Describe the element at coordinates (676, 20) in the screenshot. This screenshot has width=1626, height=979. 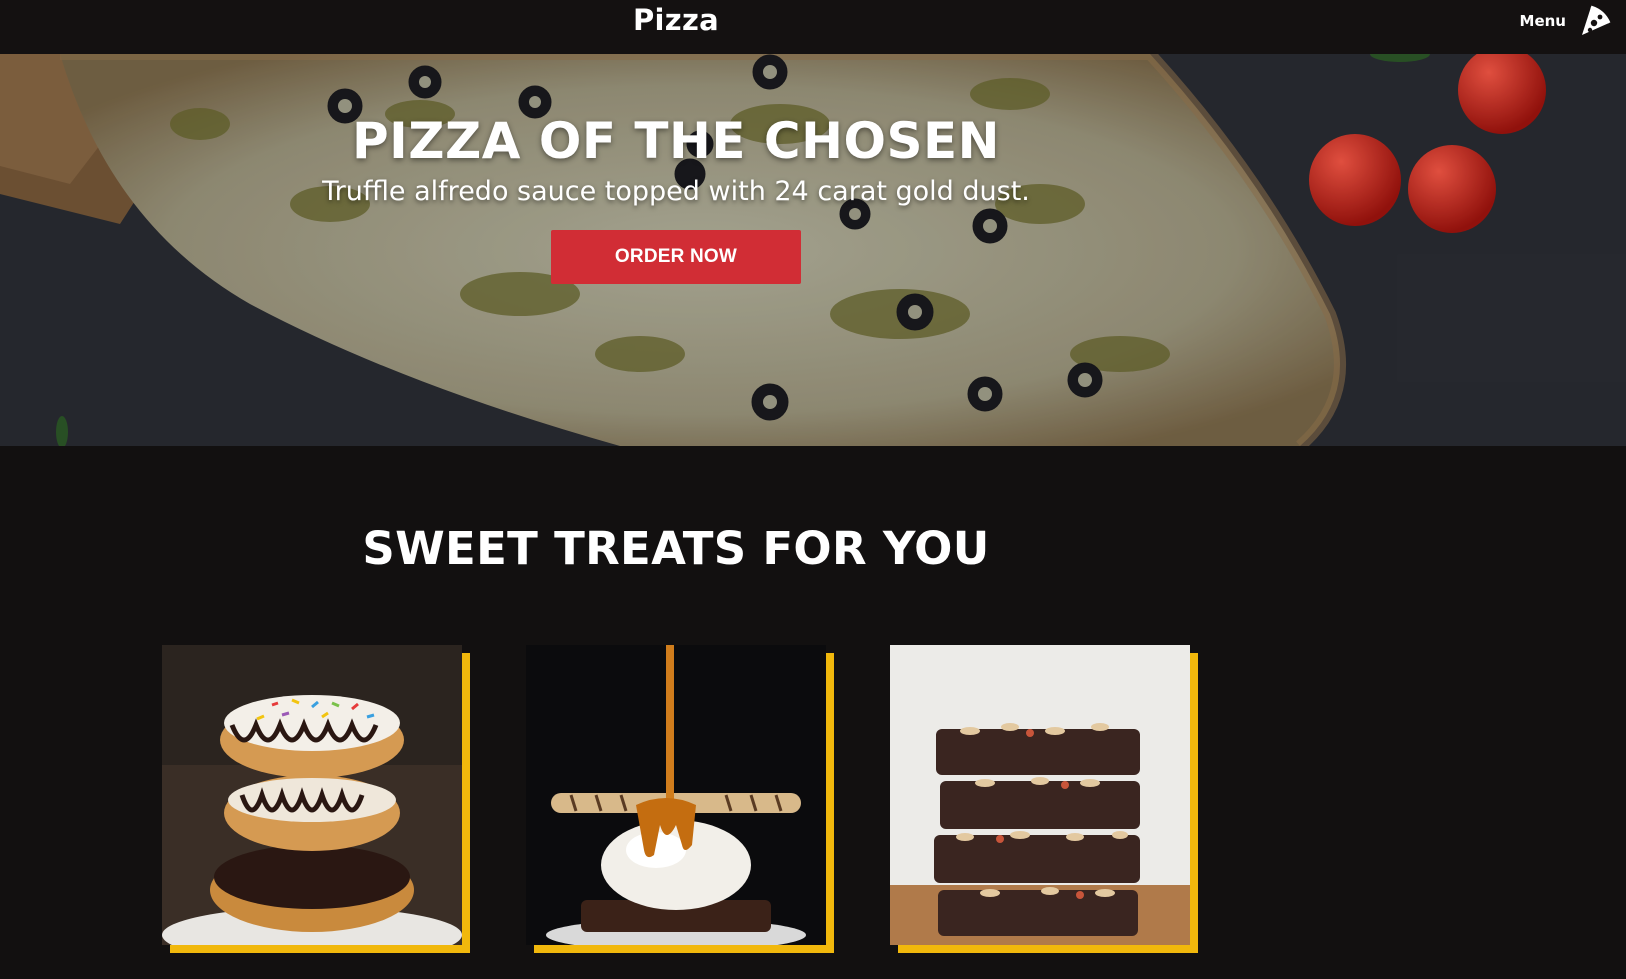
I see `brand-logo: Pizza` at that location.